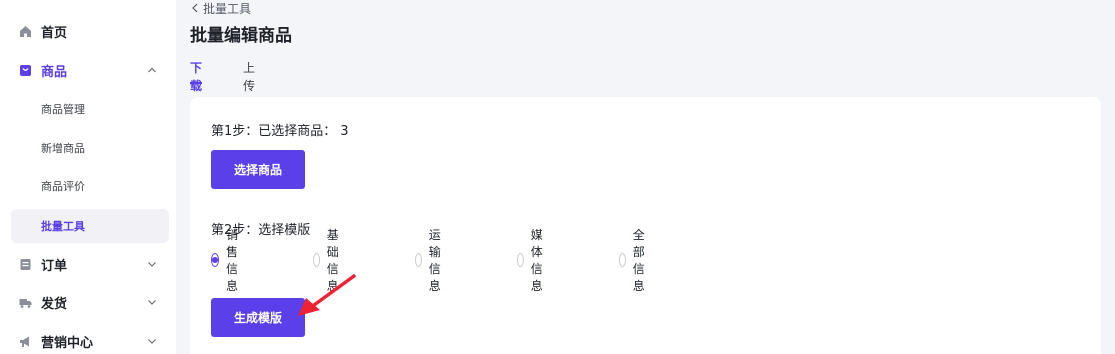 Image resolution: width=1115 pixels, height=354 pixels. What do you see at coordinates (196, 76) in the screenshot?
I see `tab-download: 下载` at bounding box center [196, 76].